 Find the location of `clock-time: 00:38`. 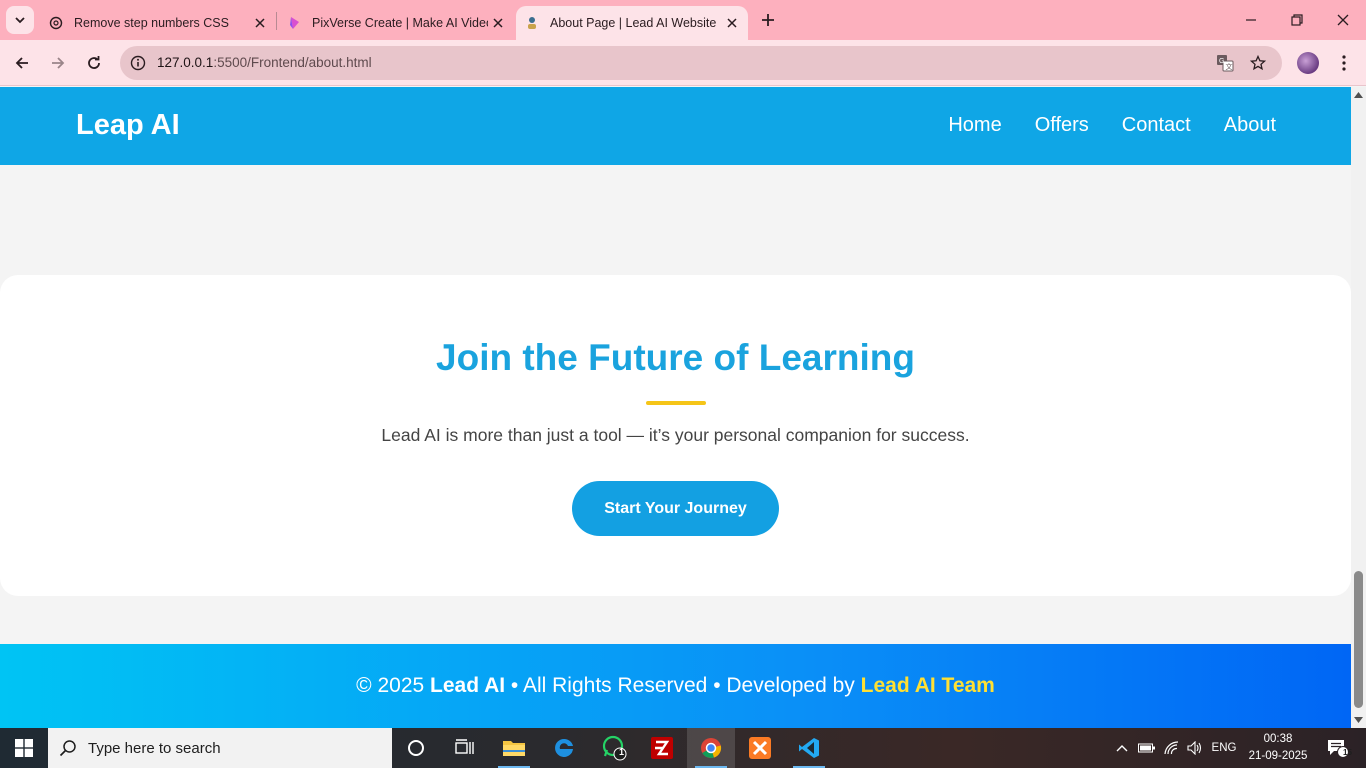

clock-time: 00:38 is located at coordinates (1278, 739).